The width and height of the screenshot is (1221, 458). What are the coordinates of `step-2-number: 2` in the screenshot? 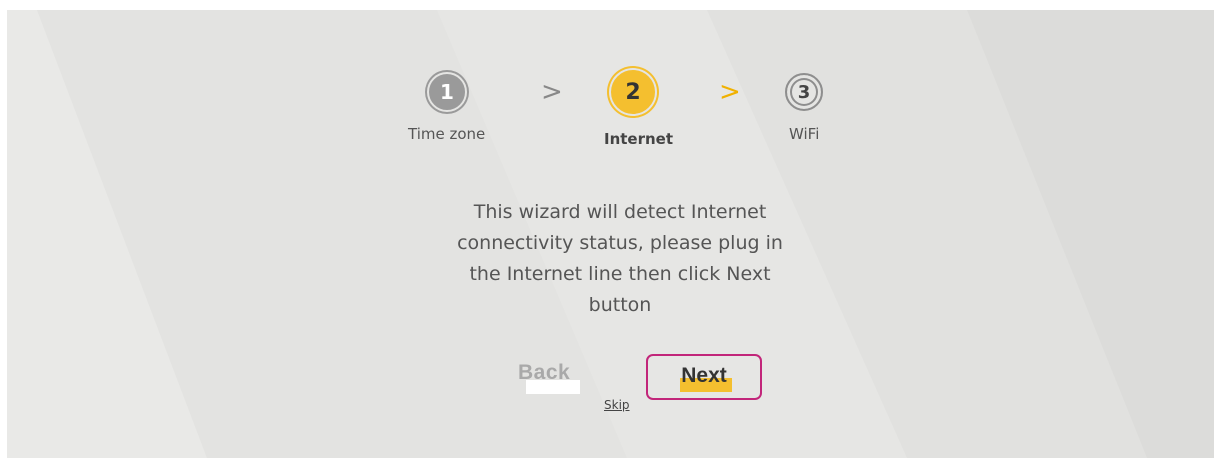 It's located at (633, 92).